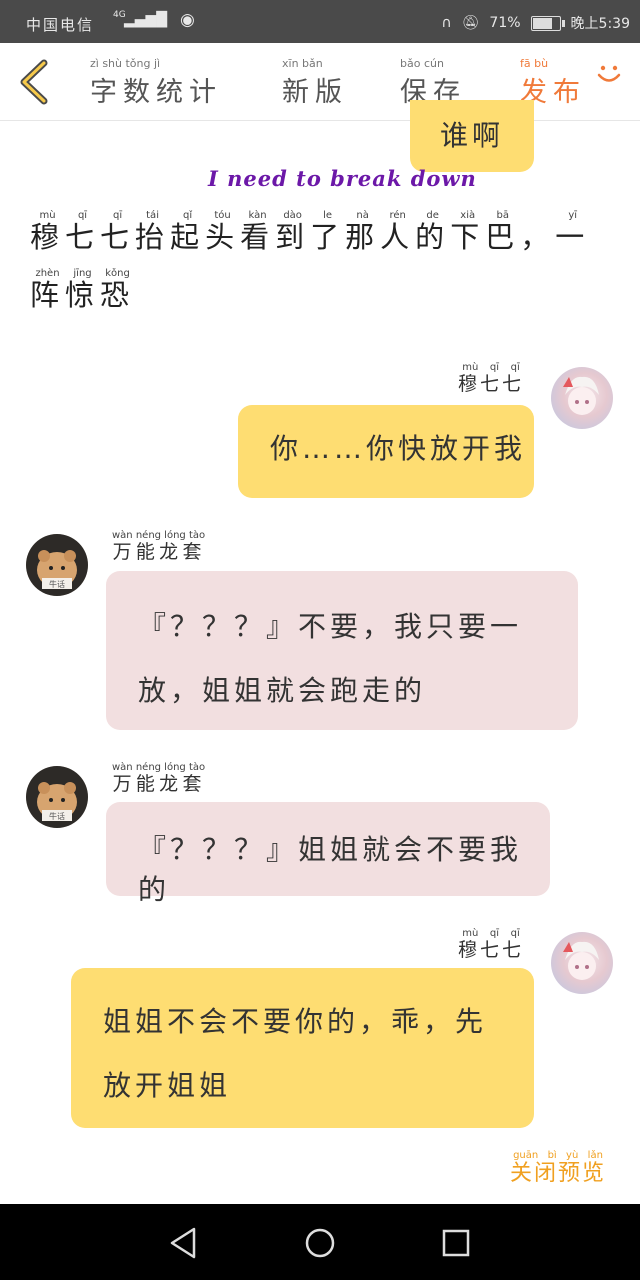  I want to click on message-text: 姐姐不会不要你的，乖，先放开姐姐, so click(295, 1053).